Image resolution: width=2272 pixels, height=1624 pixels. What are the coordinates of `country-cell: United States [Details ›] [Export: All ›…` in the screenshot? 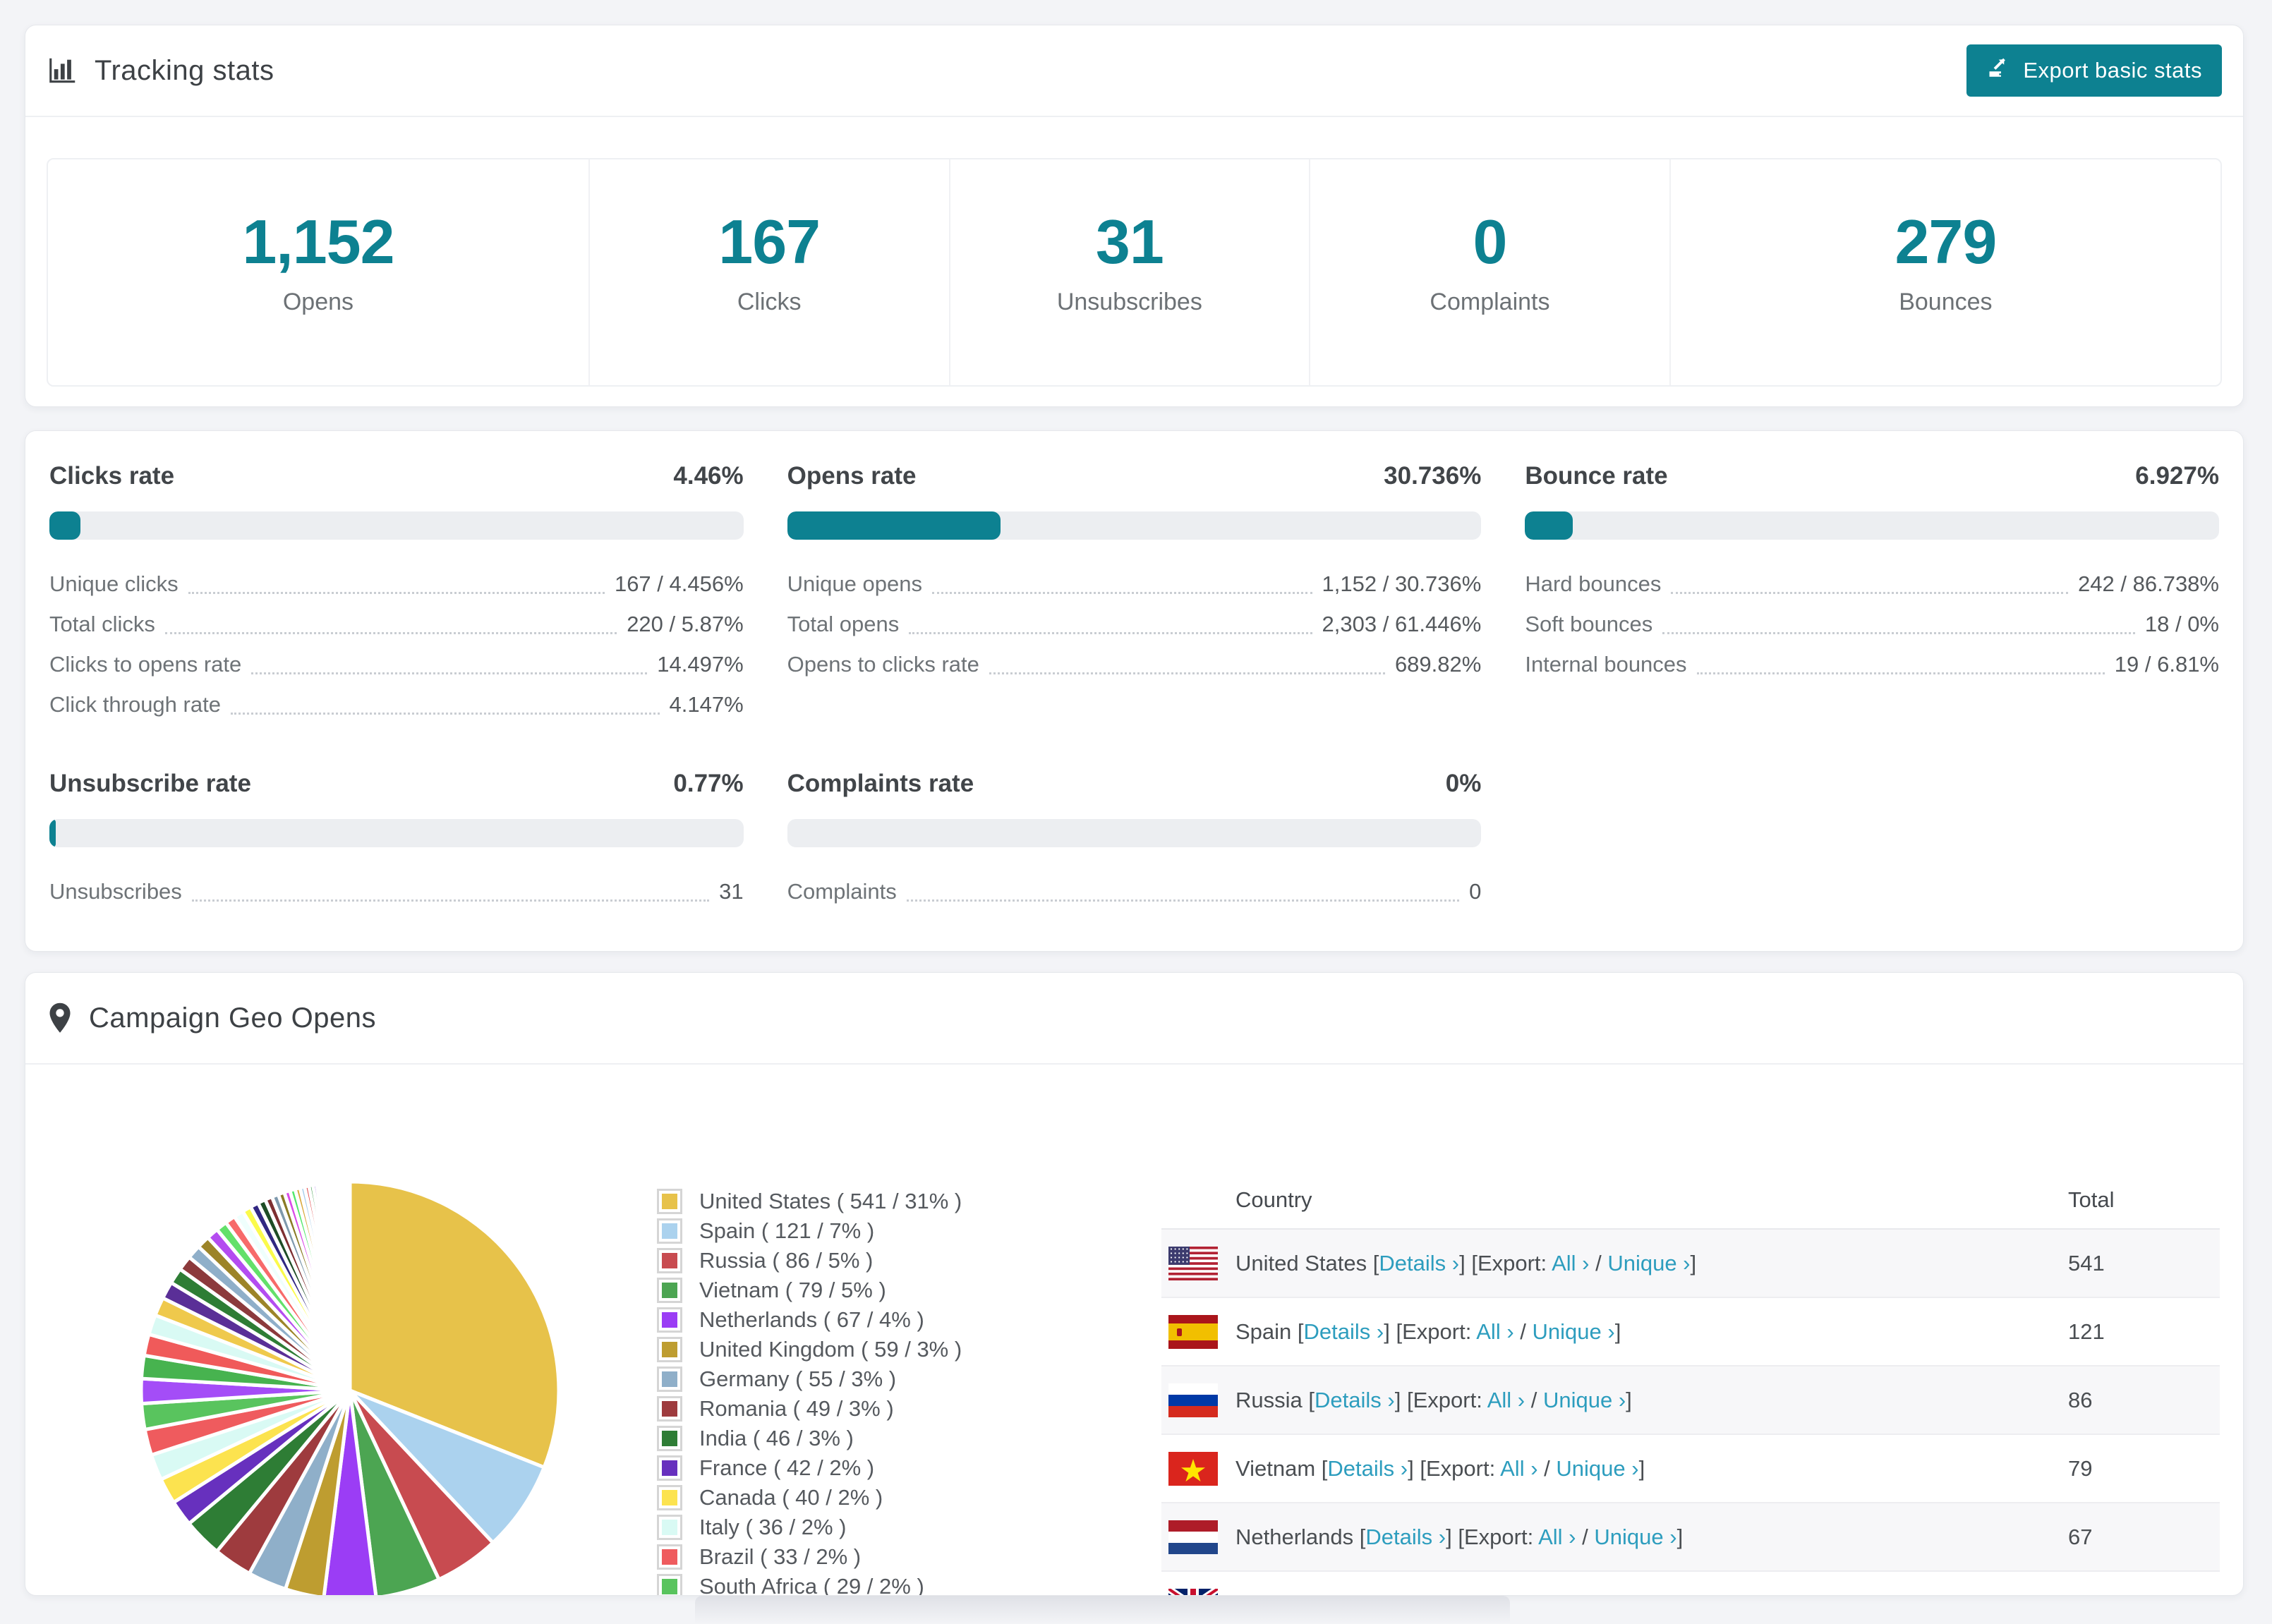 It's located at (1466, 1262).